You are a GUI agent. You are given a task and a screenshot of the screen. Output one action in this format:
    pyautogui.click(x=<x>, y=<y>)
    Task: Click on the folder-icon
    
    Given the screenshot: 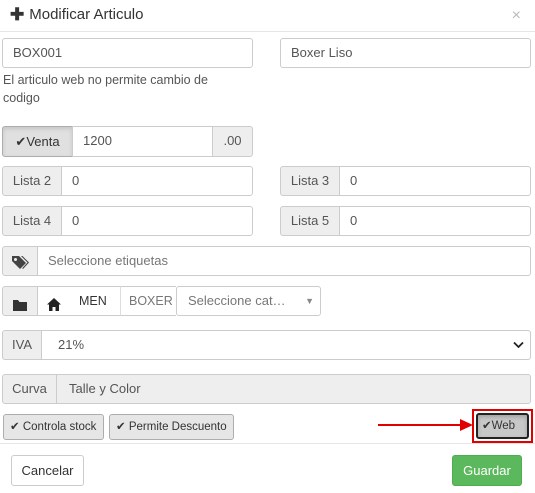 What is the action you would take?
    pyautogui.click(x=20, y=305)
    